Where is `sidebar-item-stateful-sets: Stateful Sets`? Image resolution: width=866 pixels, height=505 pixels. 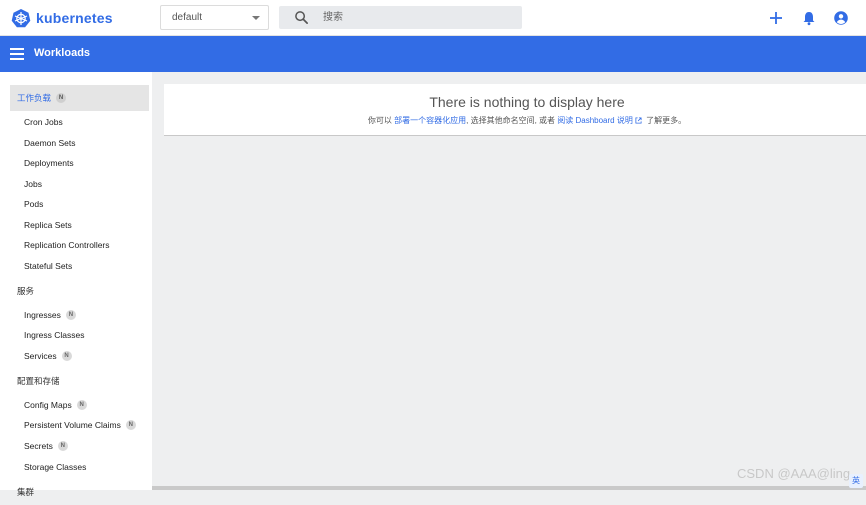
sidebar-item-stateful-sets: Stateful Sets is located at coordinates (48, 266).